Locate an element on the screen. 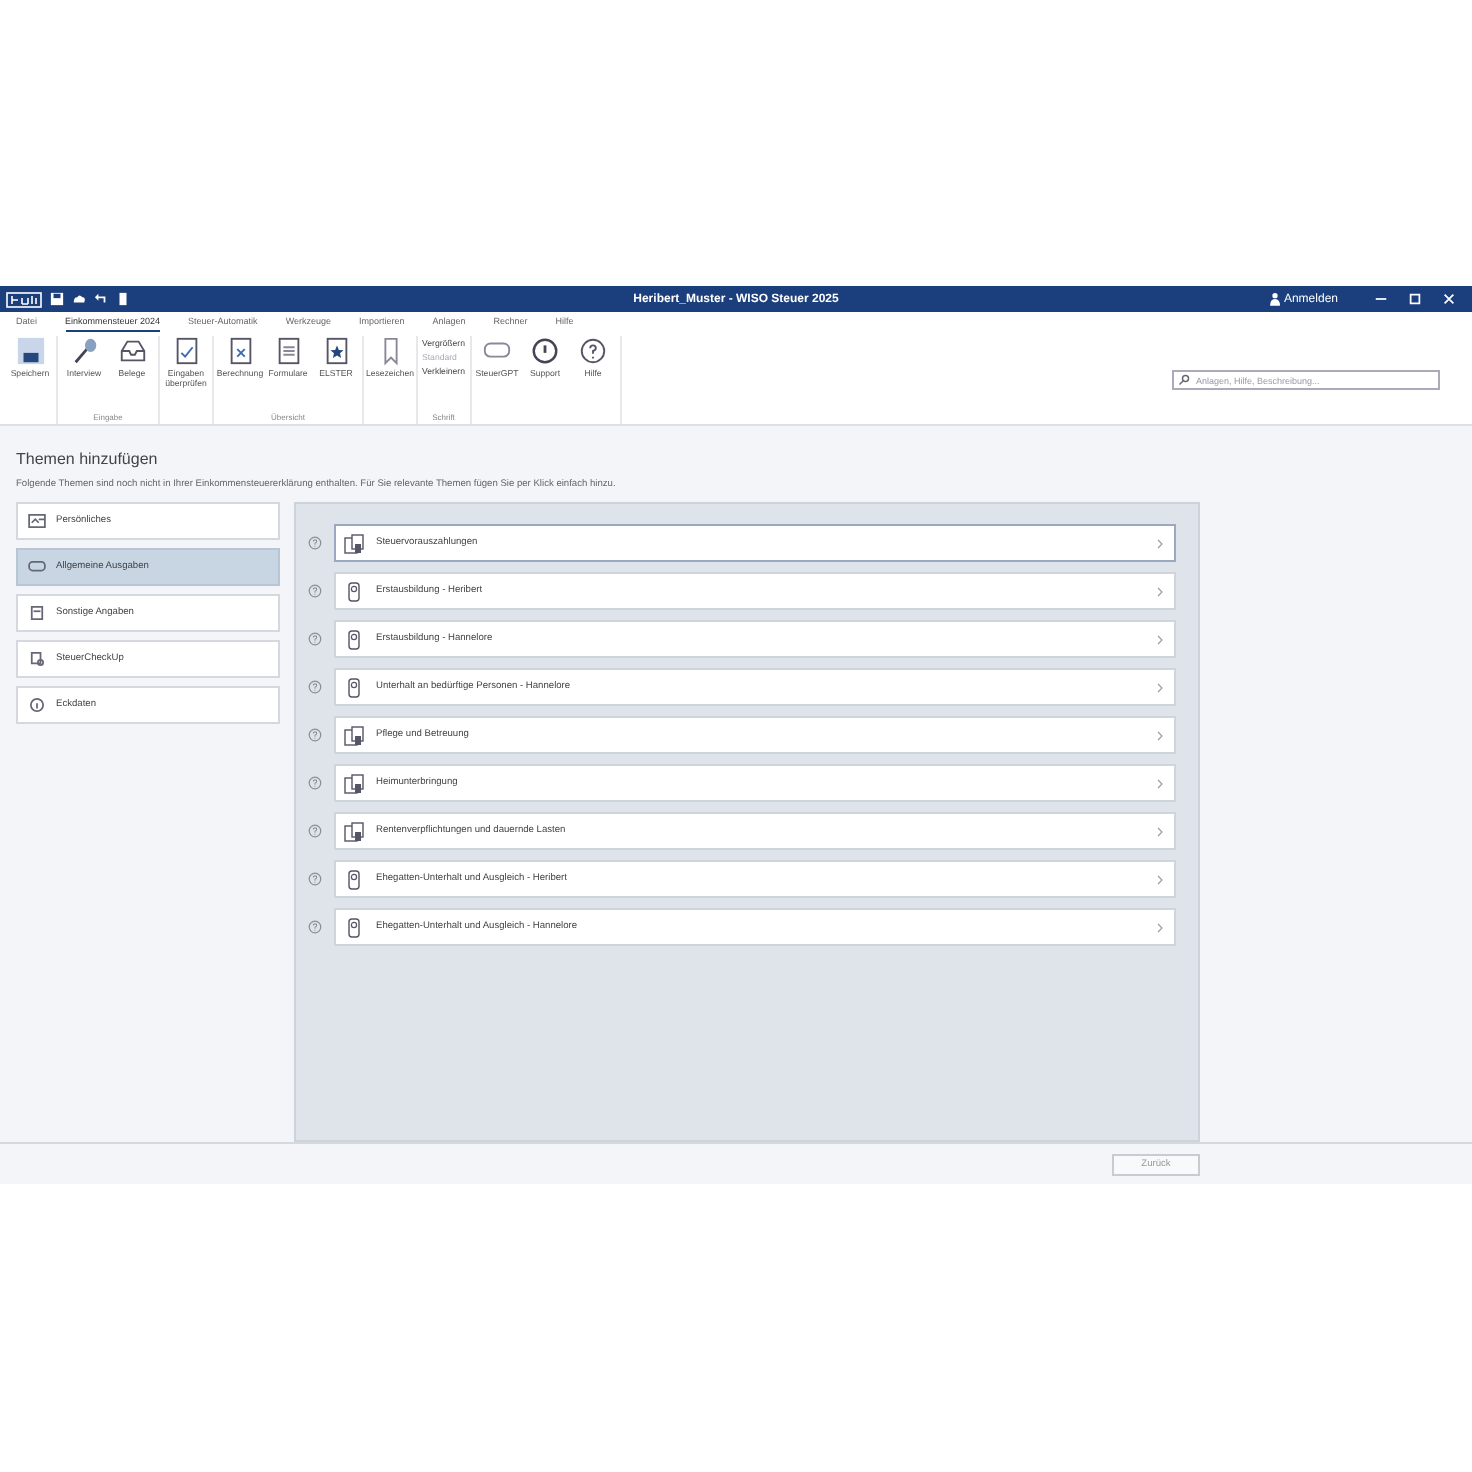 The image size is (1472, 1472). search-icon is located at coordinates (1184, 380).